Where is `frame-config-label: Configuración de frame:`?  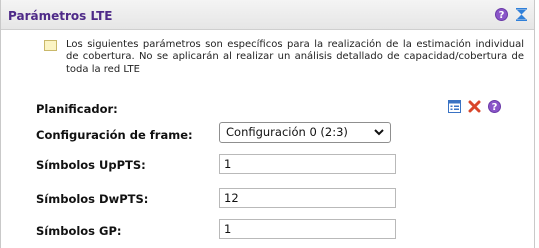 frame-config-label: Configuración de frame: is located at coordinates (114, 135).